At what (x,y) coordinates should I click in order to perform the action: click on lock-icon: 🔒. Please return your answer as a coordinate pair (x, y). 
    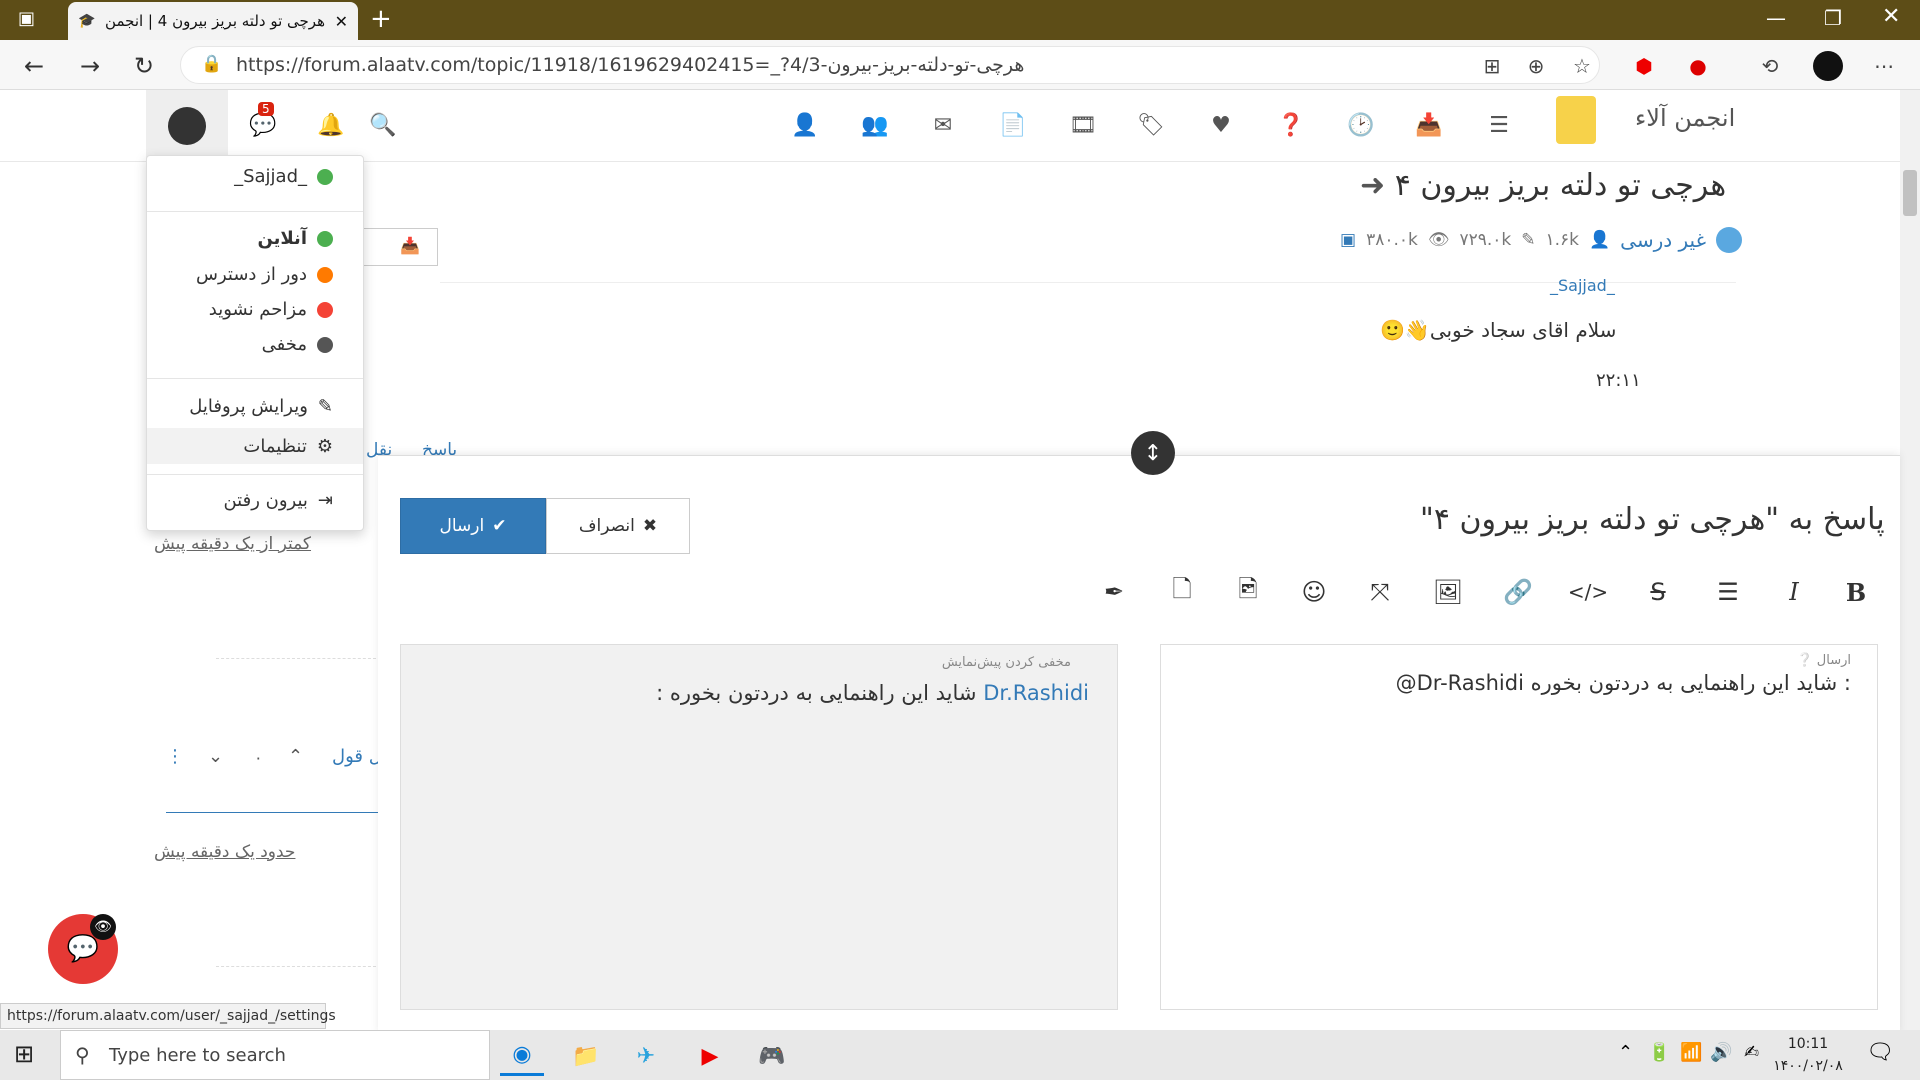
    Looking at the image, I should click on (211, 64).